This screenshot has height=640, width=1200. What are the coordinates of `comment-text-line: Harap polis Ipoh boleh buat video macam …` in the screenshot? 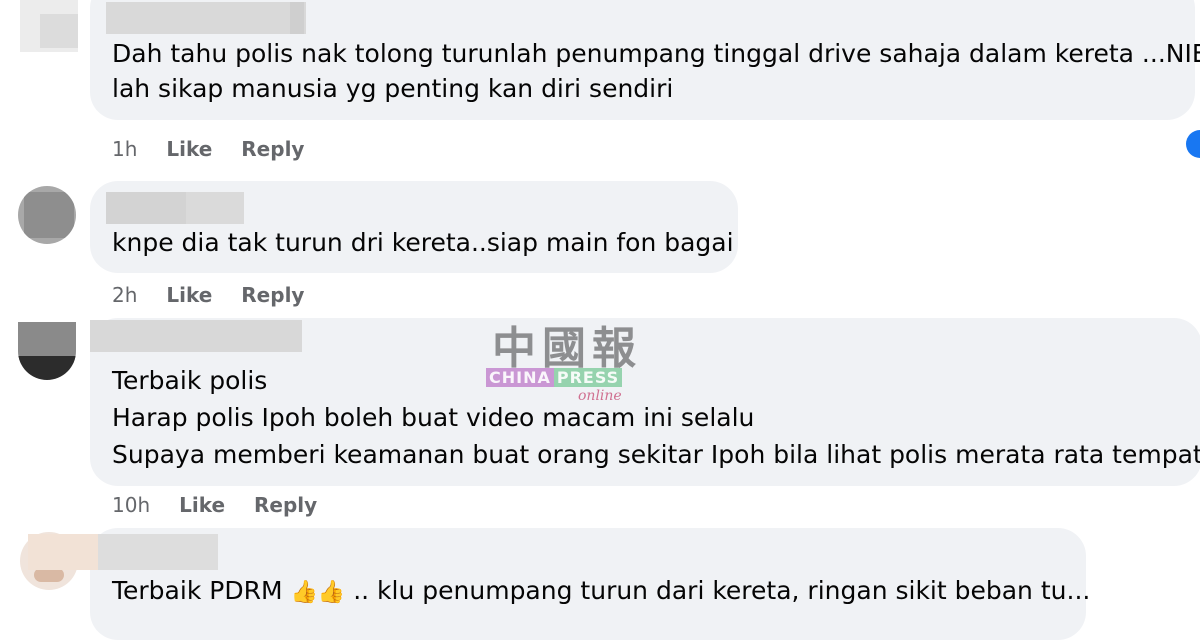 It's located at (433, 417).